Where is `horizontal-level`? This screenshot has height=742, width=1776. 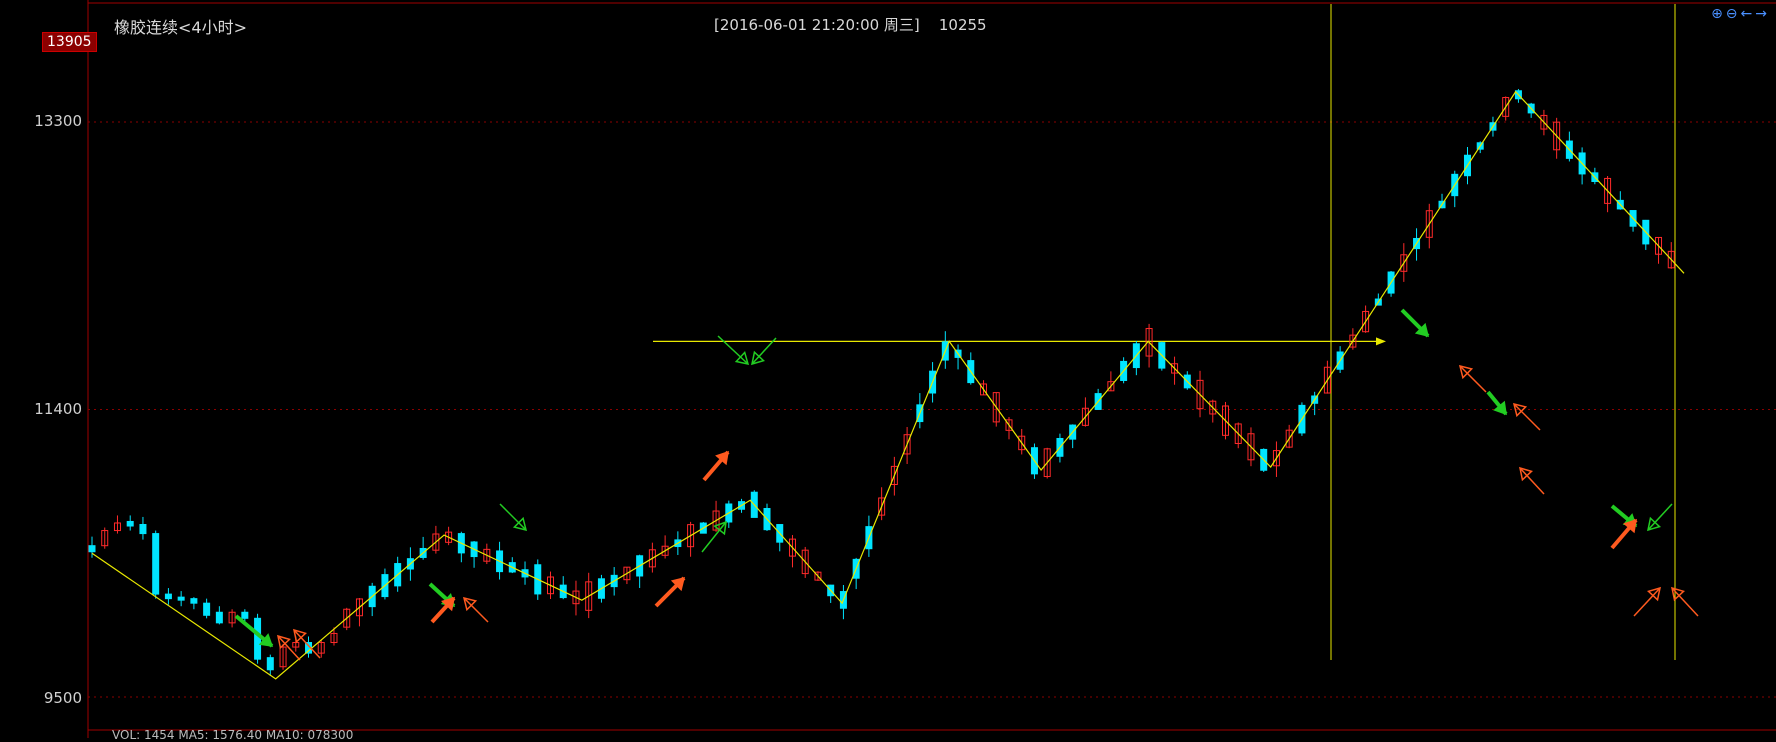
horizontal-level is located at coordinates (1019, 341).